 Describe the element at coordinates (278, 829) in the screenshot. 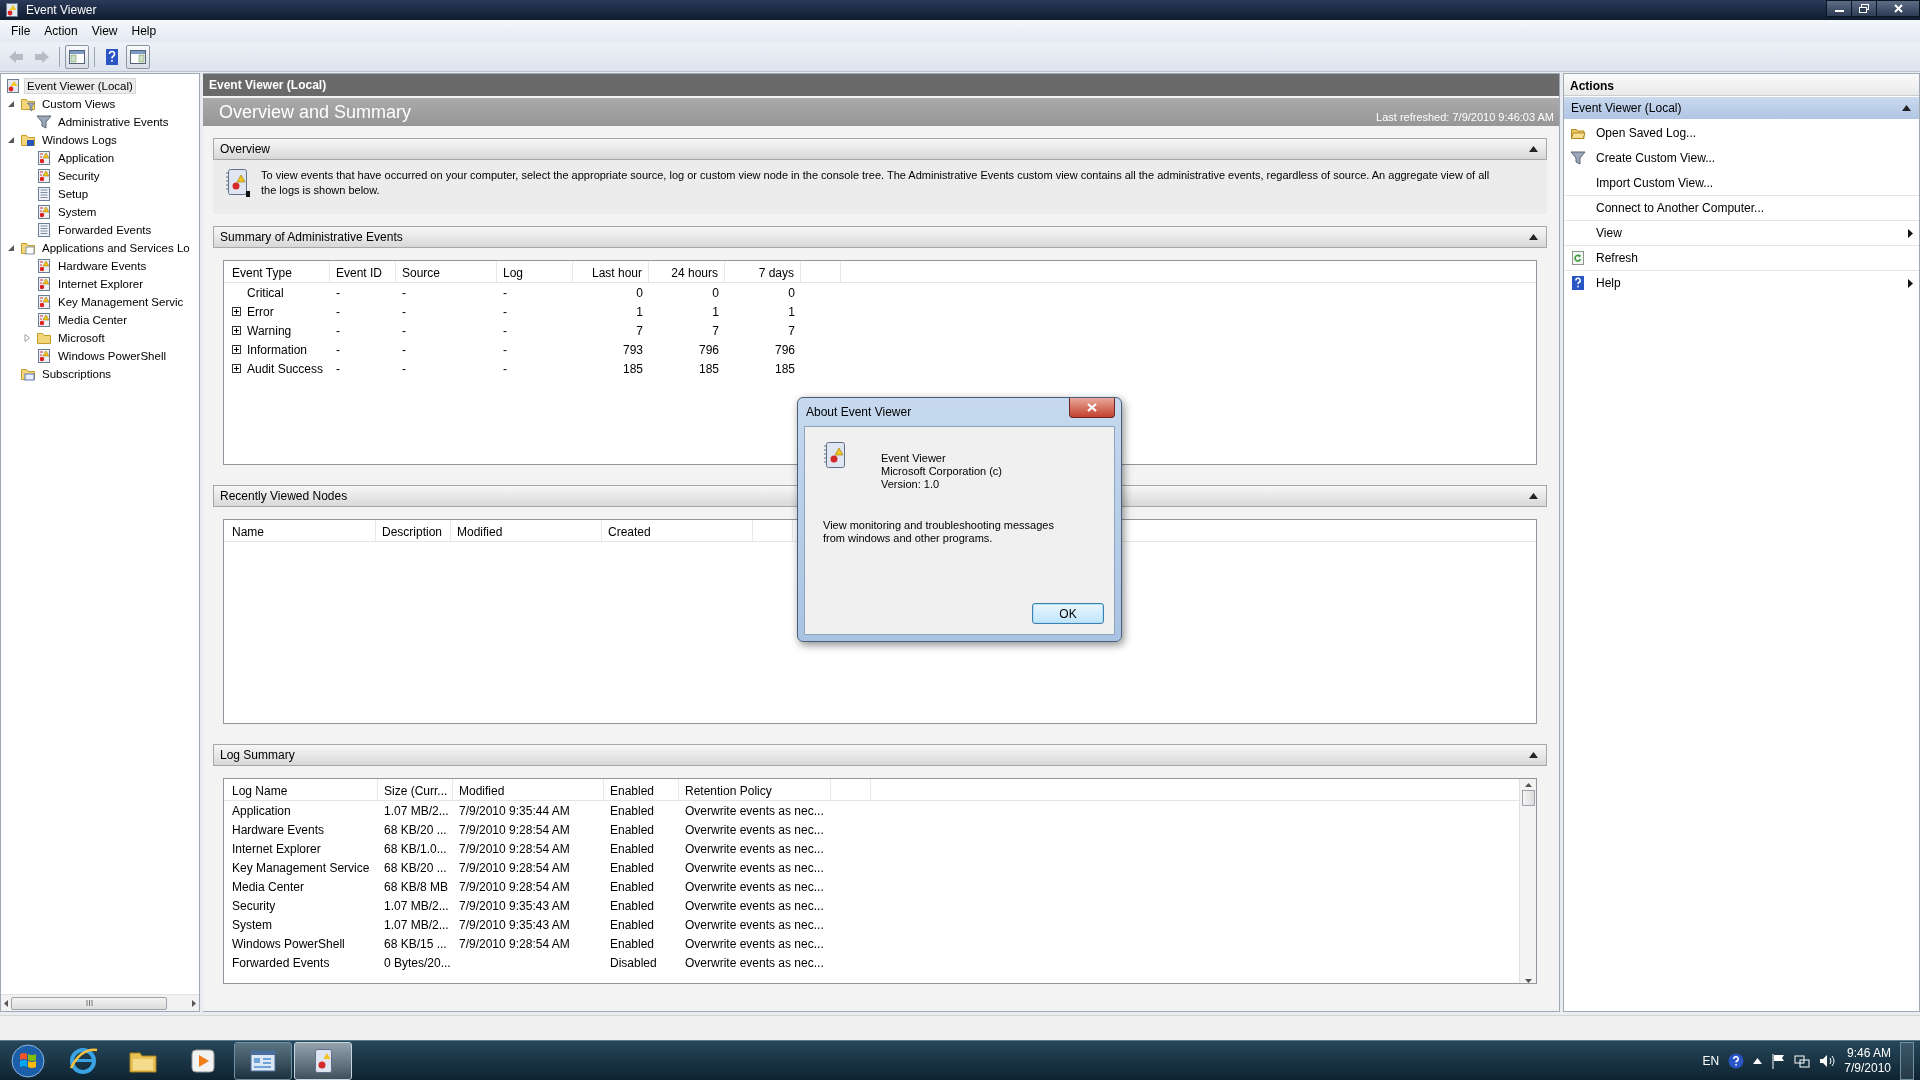

I see `table-cell: Hardware Events` at that location.